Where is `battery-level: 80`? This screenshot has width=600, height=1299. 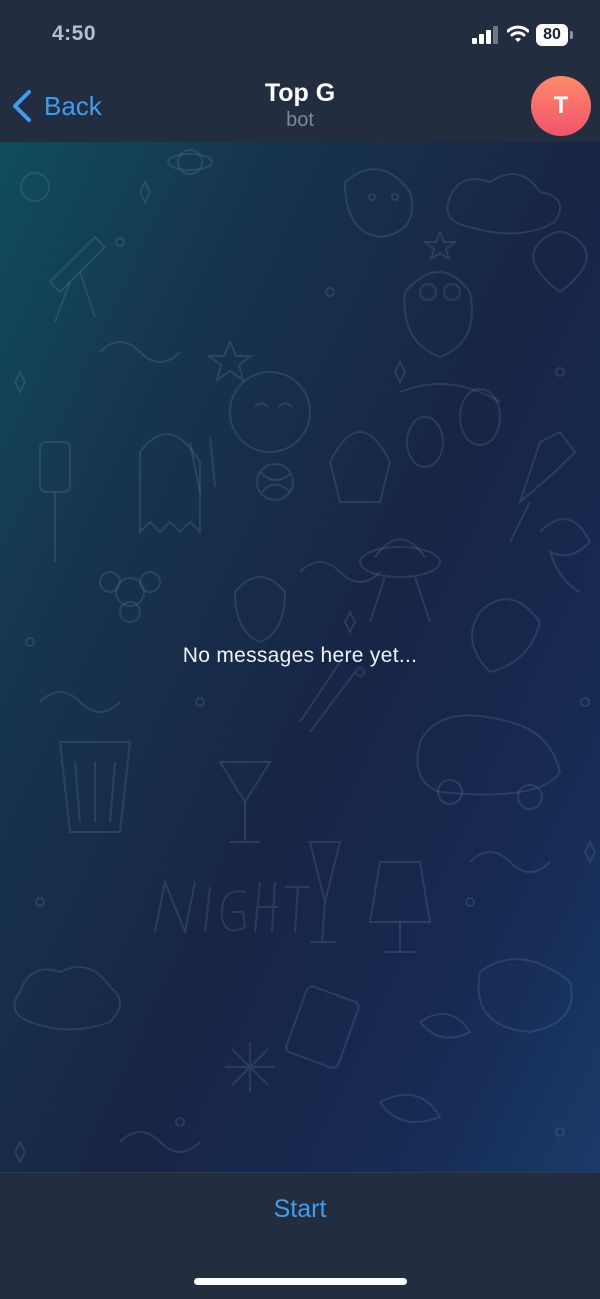
battery-level: 80 is located at coordinates (552, 35).